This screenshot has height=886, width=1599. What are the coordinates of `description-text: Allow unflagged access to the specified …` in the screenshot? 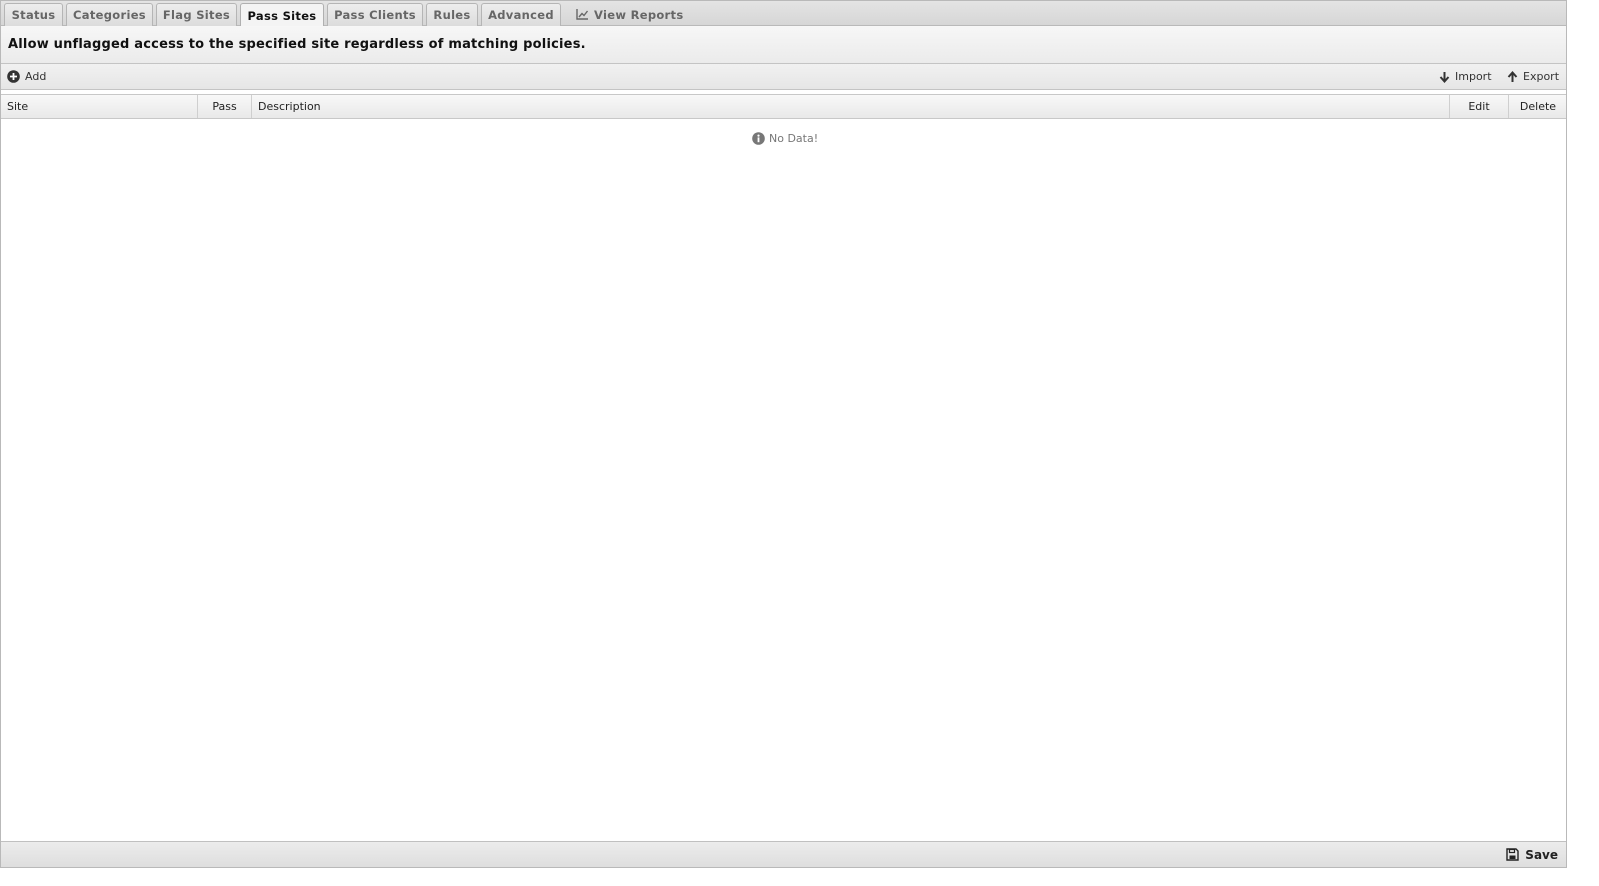 It's located at (297, 44).